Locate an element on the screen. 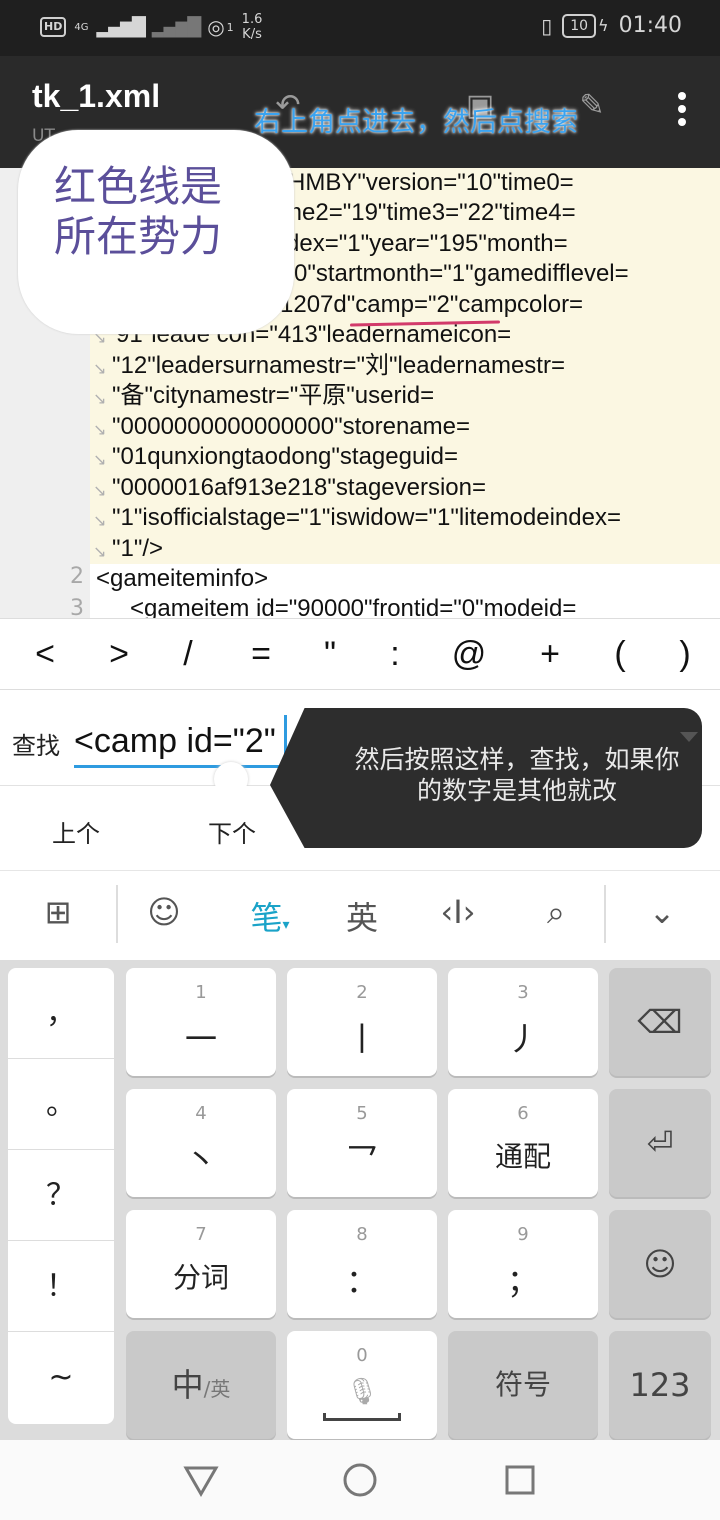  stroke-key-5: 5 乛 is located at coordinates (362, 1143).